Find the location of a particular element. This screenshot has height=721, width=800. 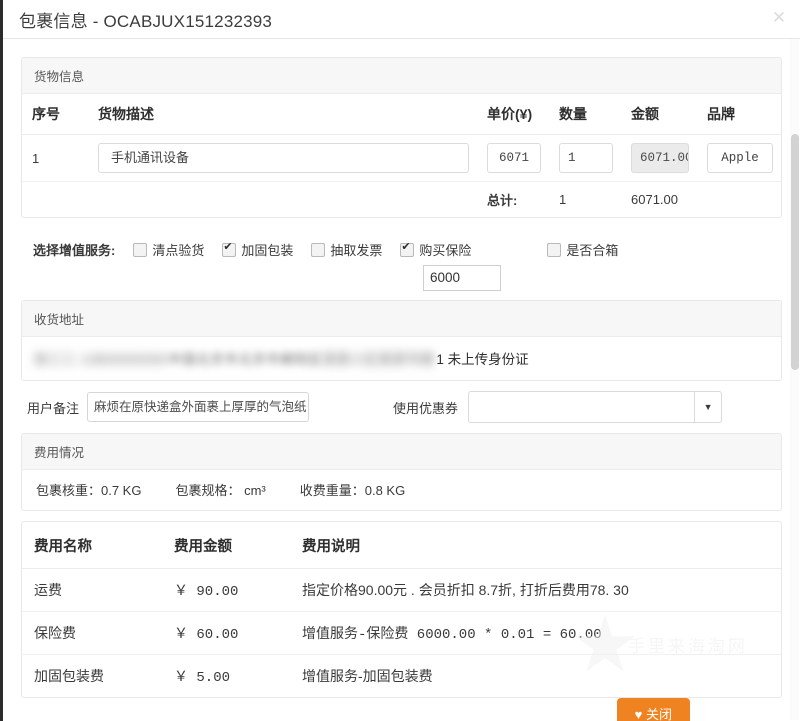

goods-row-no: 1 is located at coordinates (55, 158).